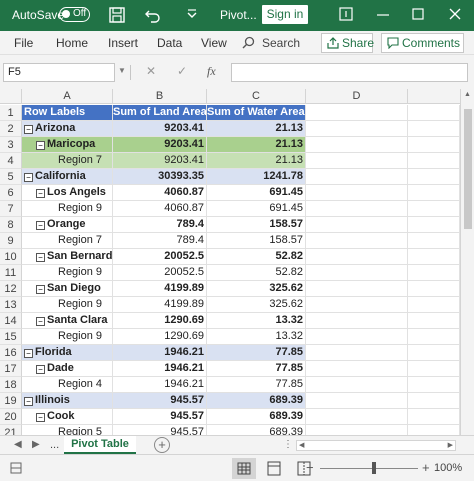 This screenshot has height=481, width=474. Describe the element at coordinates (288, 444) in the screenshot. I see `tab-split-handle: ⋮` at that location.